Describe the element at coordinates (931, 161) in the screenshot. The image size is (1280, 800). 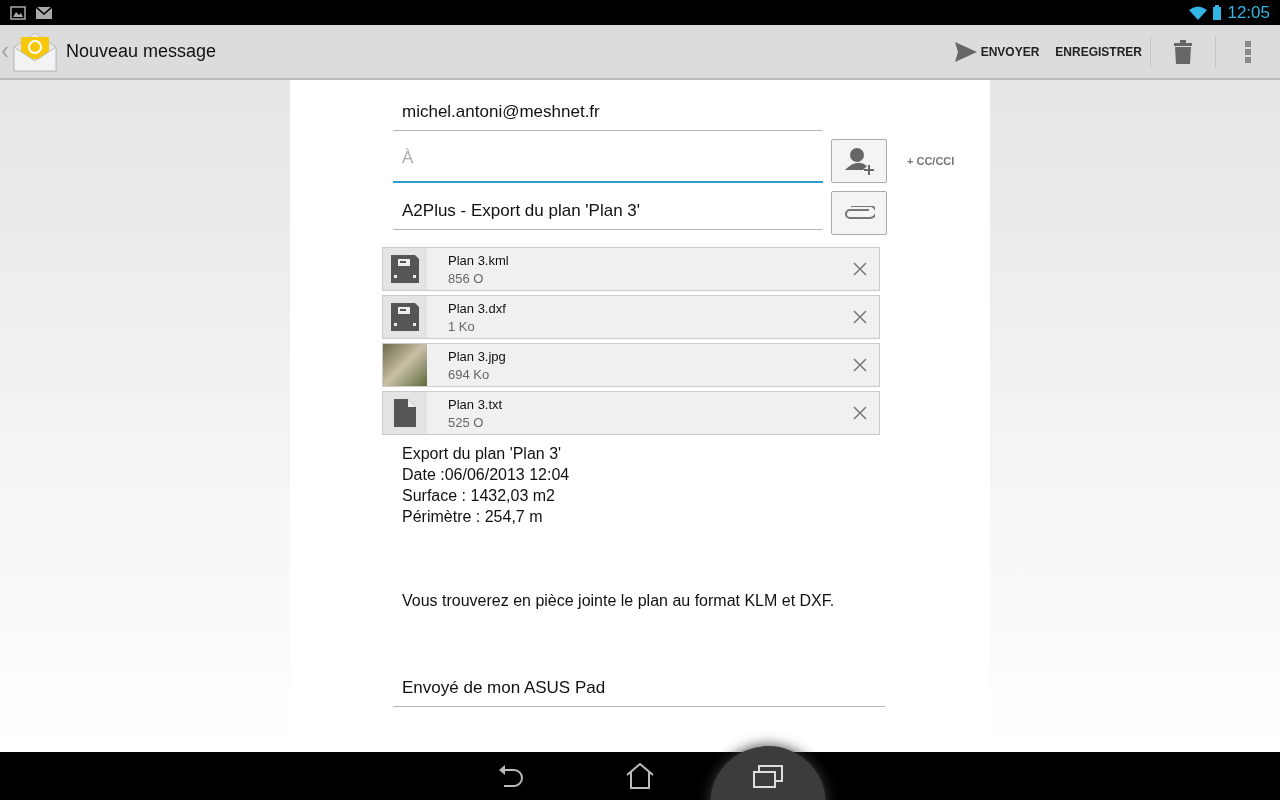
I see `cc-bcc-link: + CC/CCI` at that location.